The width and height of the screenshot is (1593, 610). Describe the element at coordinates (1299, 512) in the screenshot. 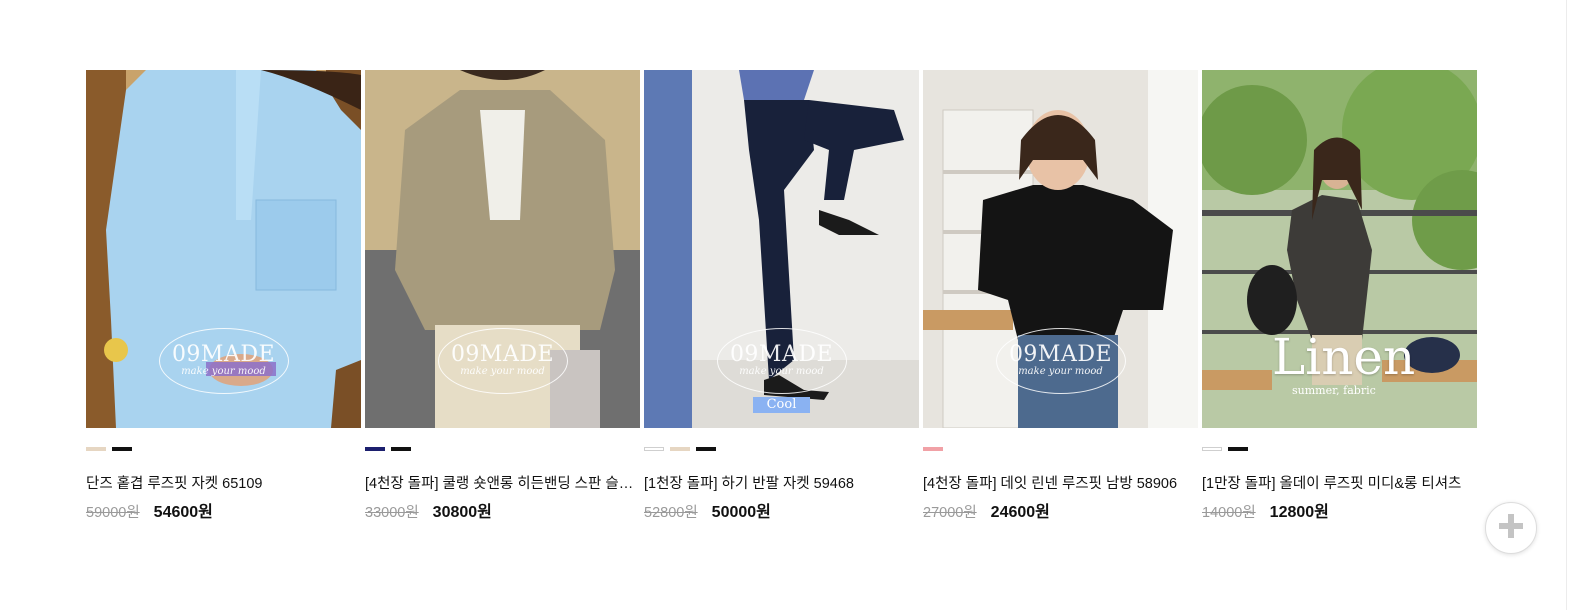

I see `sale-price: 12800원` at that location.